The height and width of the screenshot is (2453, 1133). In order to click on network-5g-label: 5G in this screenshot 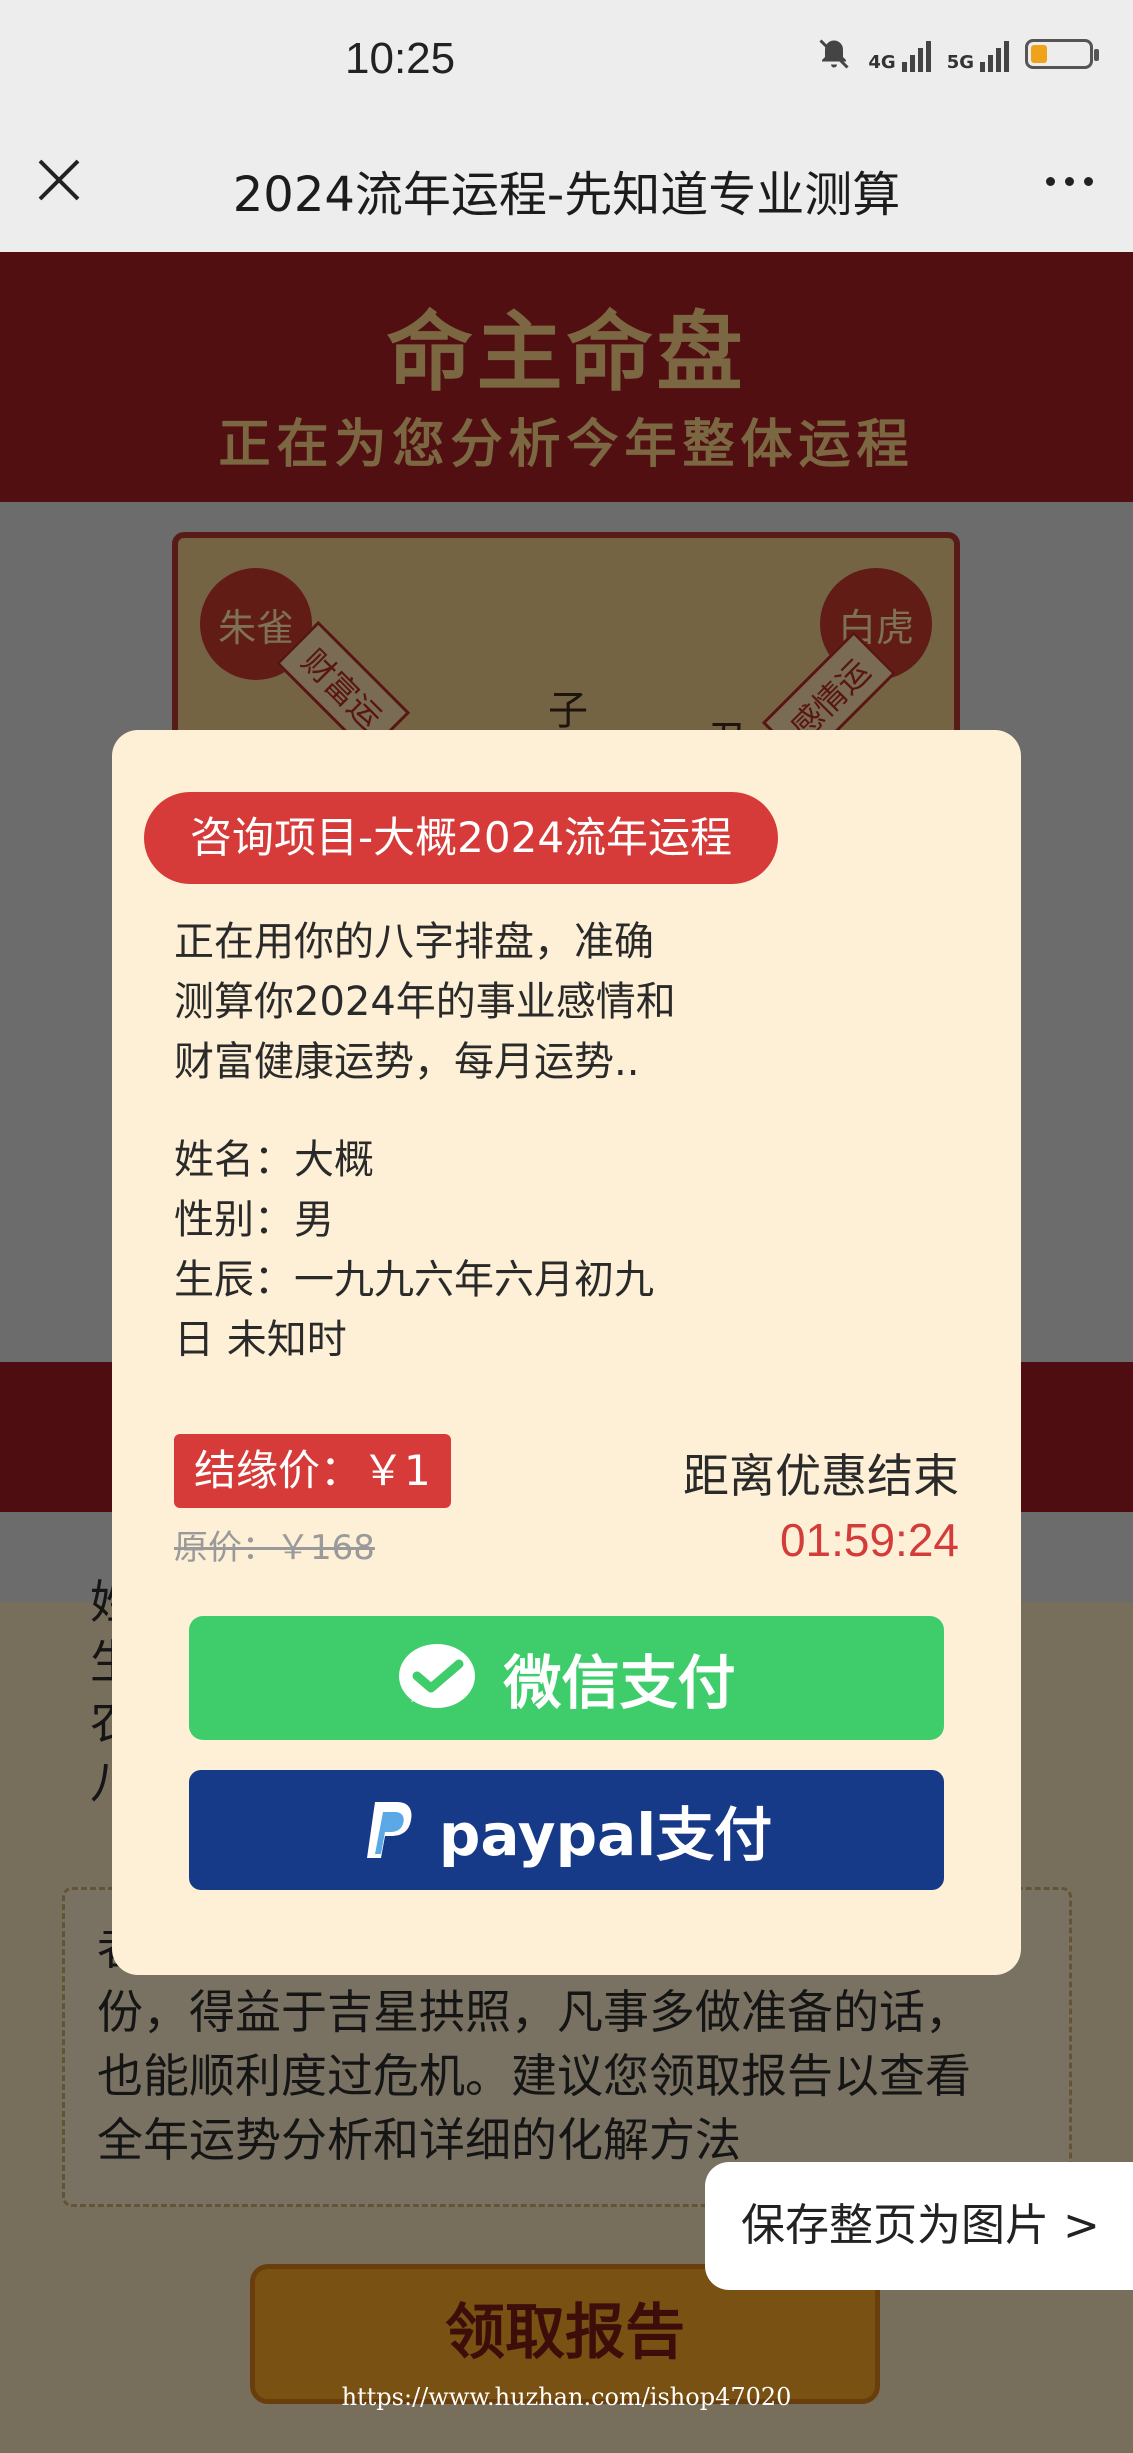, I will do `click(960, 62)`.